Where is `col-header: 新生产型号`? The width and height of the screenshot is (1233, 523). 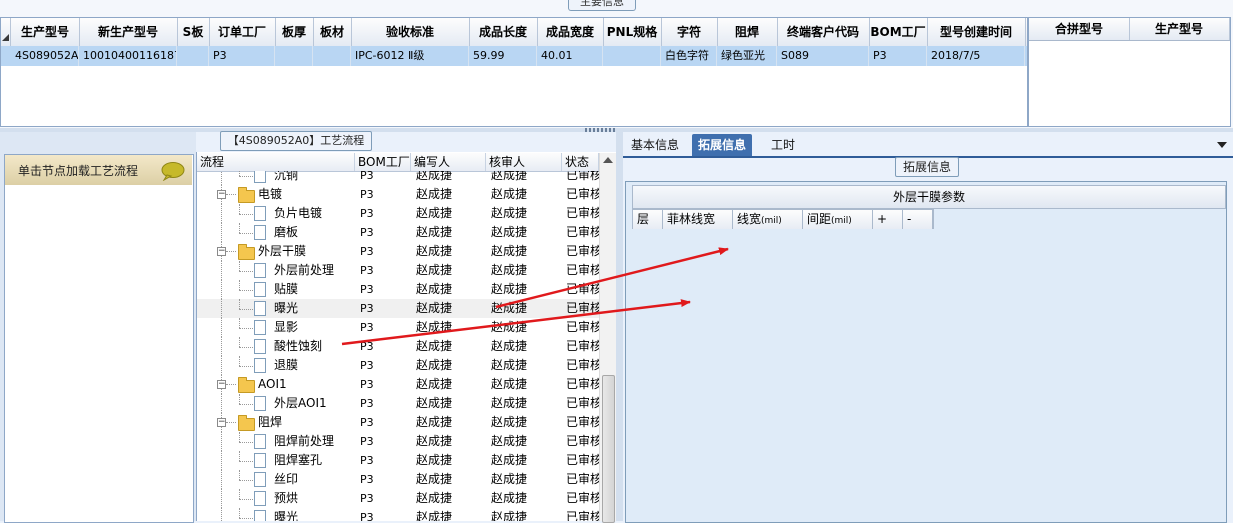 col-header: 新生产型号 is located at coordinates (128, 32).